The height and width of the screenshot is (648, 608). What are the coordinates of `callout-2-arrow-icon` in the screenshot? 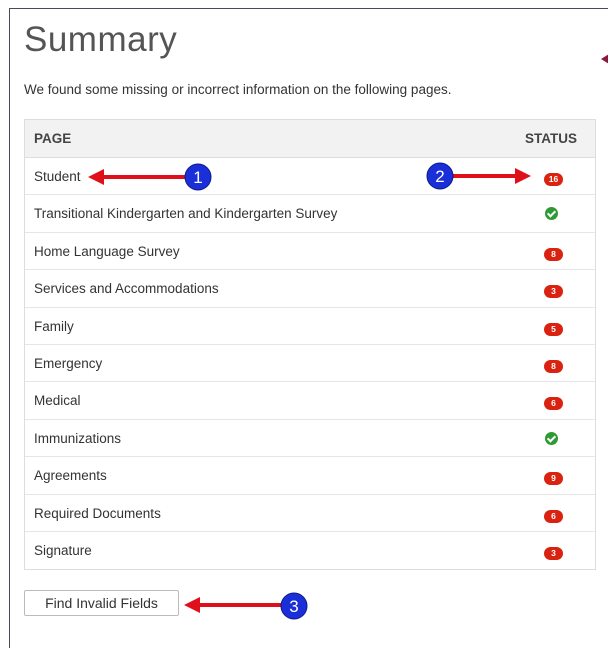 It's located at (492, 176).